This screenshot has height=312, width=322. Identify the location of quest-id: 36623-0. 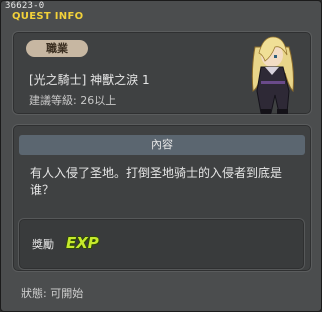
(25, 6).